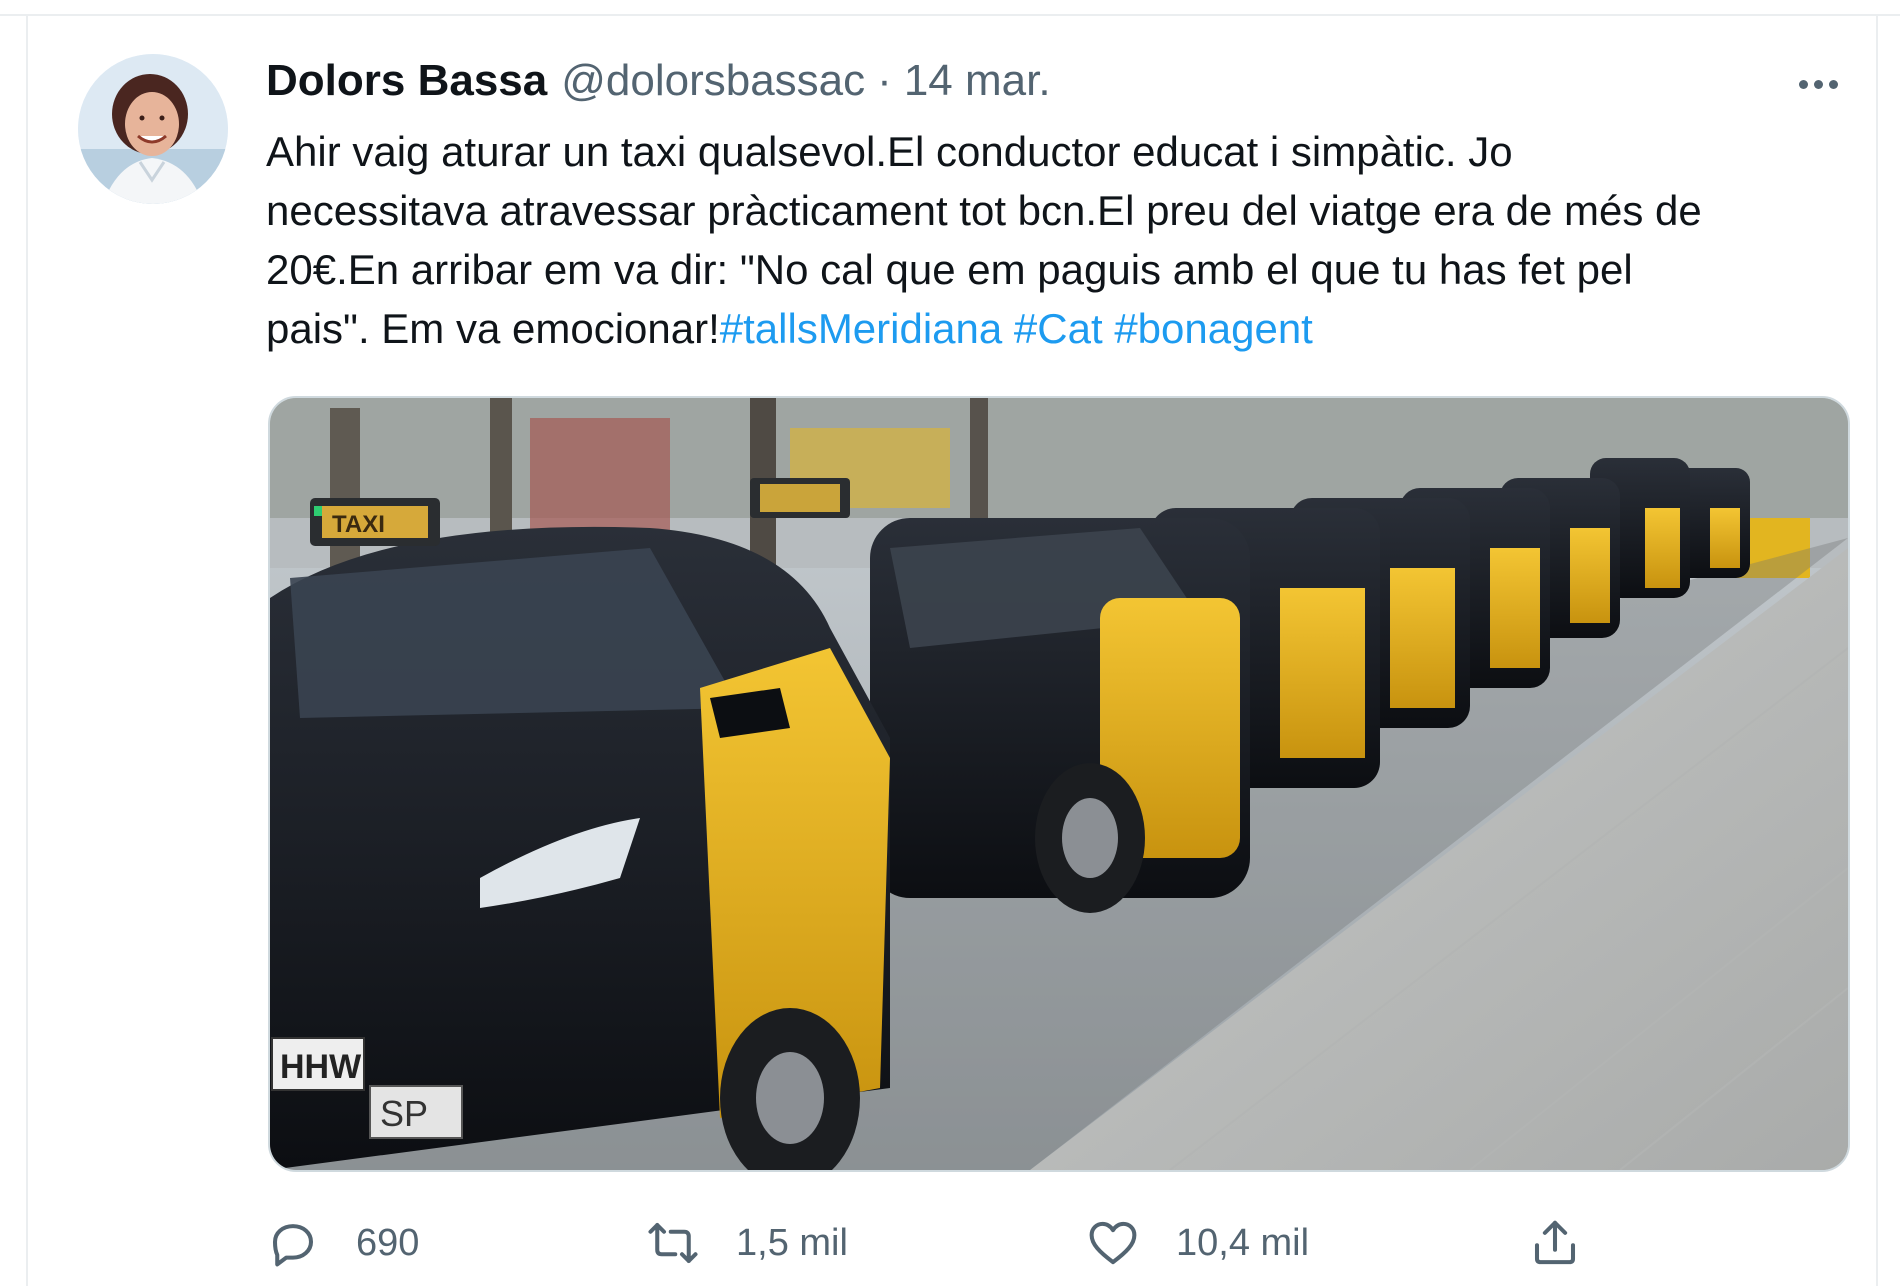 Image resolution: width=1900 pixels, height=1286 pixels. What do you see at coordinates (792, 1242) in the screenshot?
I see `retweet-count: 1,5 mil` at bounding box center [792, 1242].